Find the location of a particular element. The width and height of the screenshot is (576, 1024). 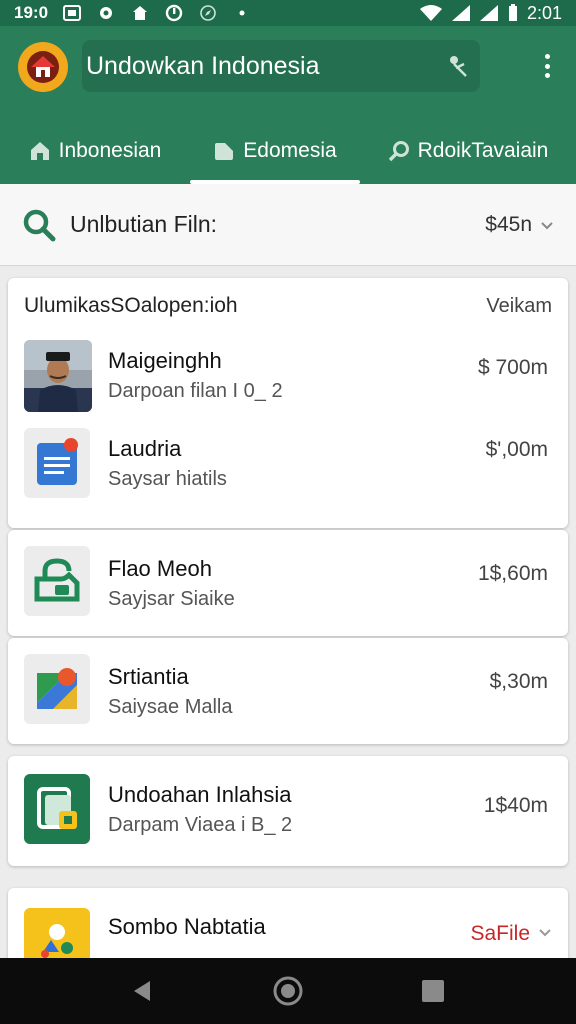

compass-icon is located at coordinates (208, 13).